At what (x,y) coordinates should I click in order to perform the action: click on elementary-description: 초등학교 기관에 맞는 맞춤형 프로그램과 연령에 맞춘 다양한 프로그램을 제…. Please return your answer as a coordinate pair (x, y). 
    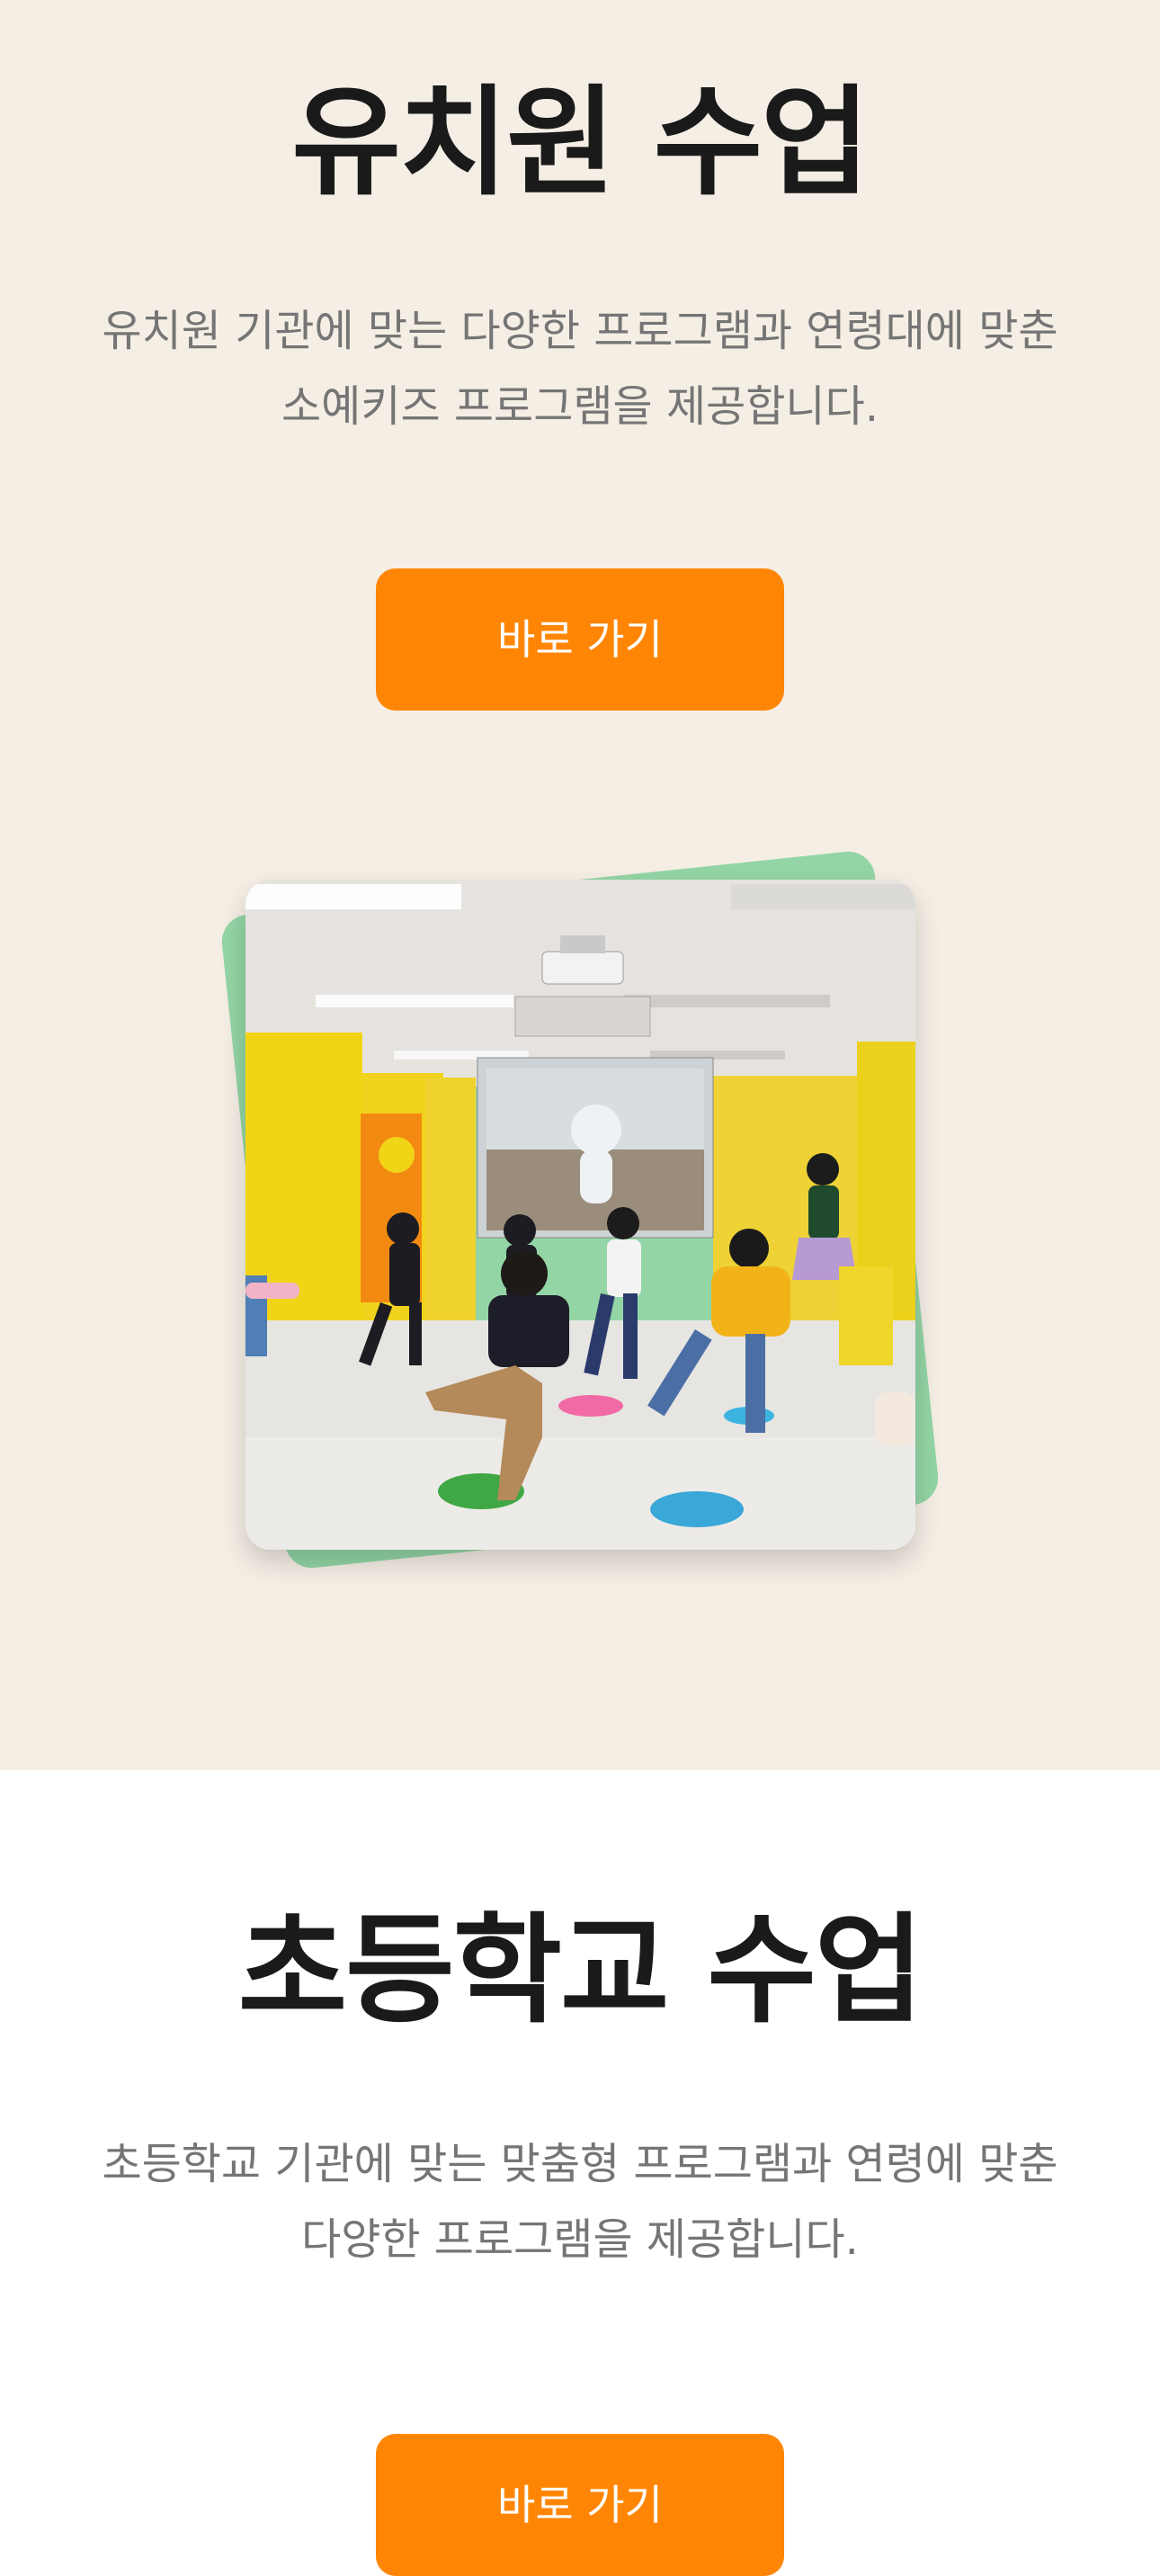
    Looking at the image, I should click on (580, 2201).